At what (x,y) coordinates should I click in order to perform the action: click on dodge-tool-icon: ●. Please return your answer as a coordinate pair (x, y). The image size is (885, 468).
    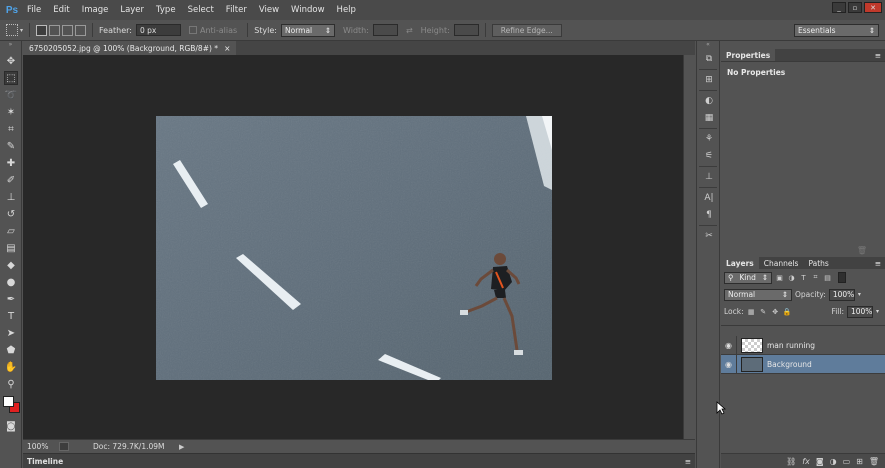
    Looking at the image, I should click on (11, 282).